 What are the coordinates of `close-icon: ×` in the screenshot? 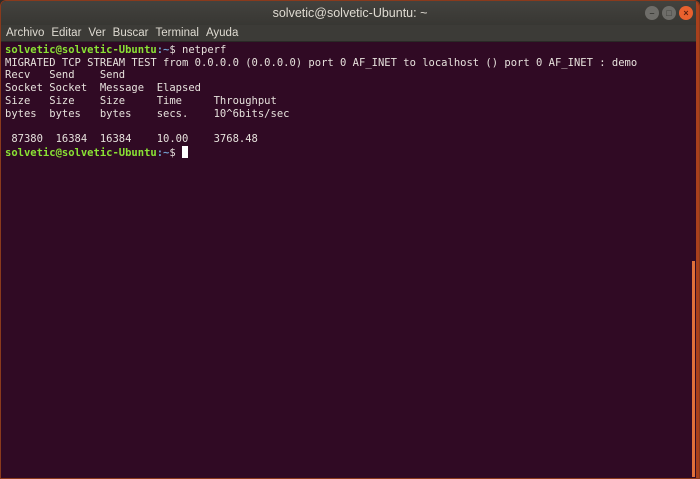 It's located at (686, 13).